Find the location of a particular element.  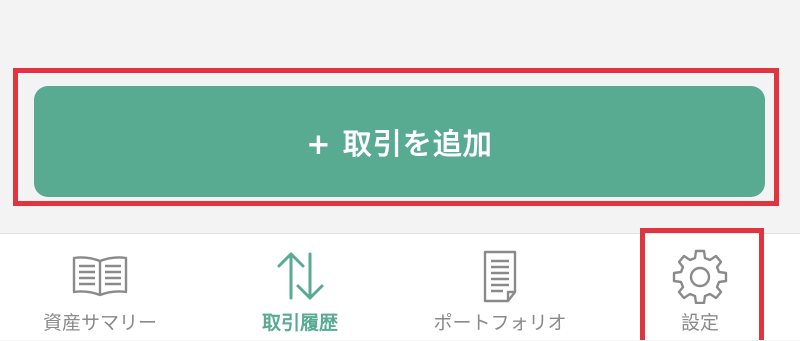

add-transaction-label: + 取引を追加 is located at coordinates (399, 143).